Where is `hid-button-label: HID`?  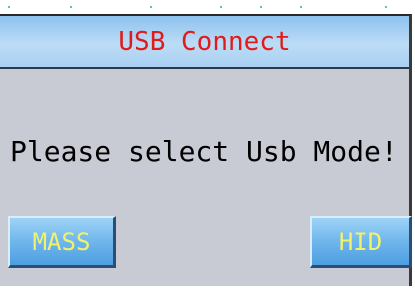 hid-button-label: HID is located at coordinates (360, 241).